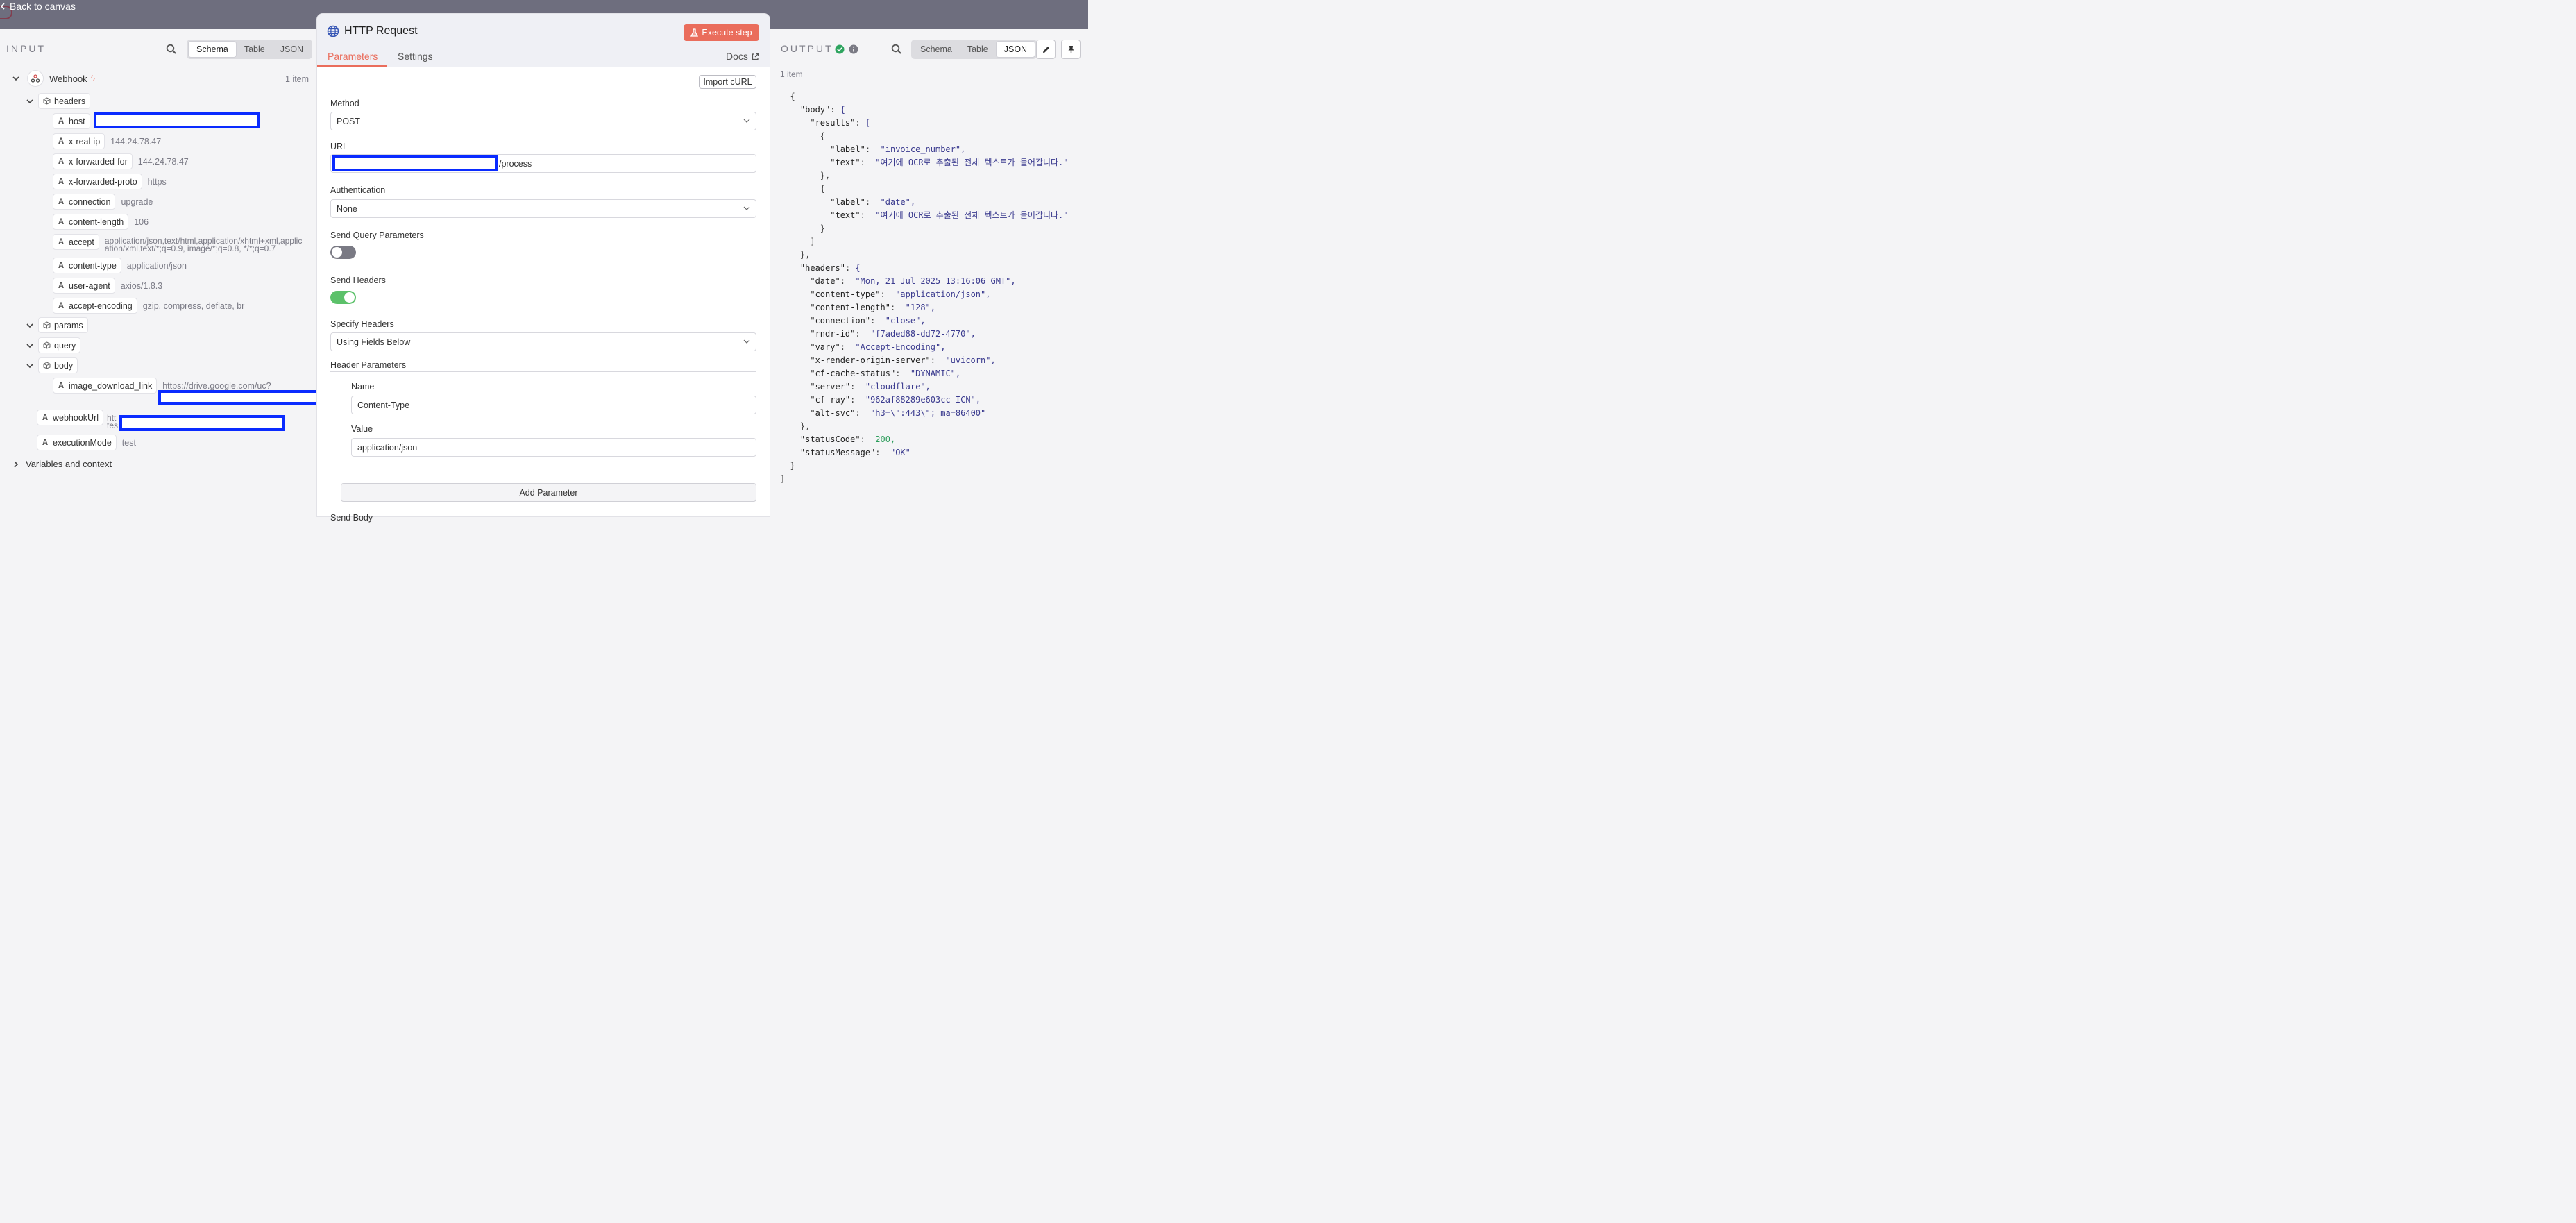 The width and height of the screenshot is (2576, 1223). Describe the element at coordinates (868, 321) in the screenshot. I see `json-line: "connection": "close",` at that location.